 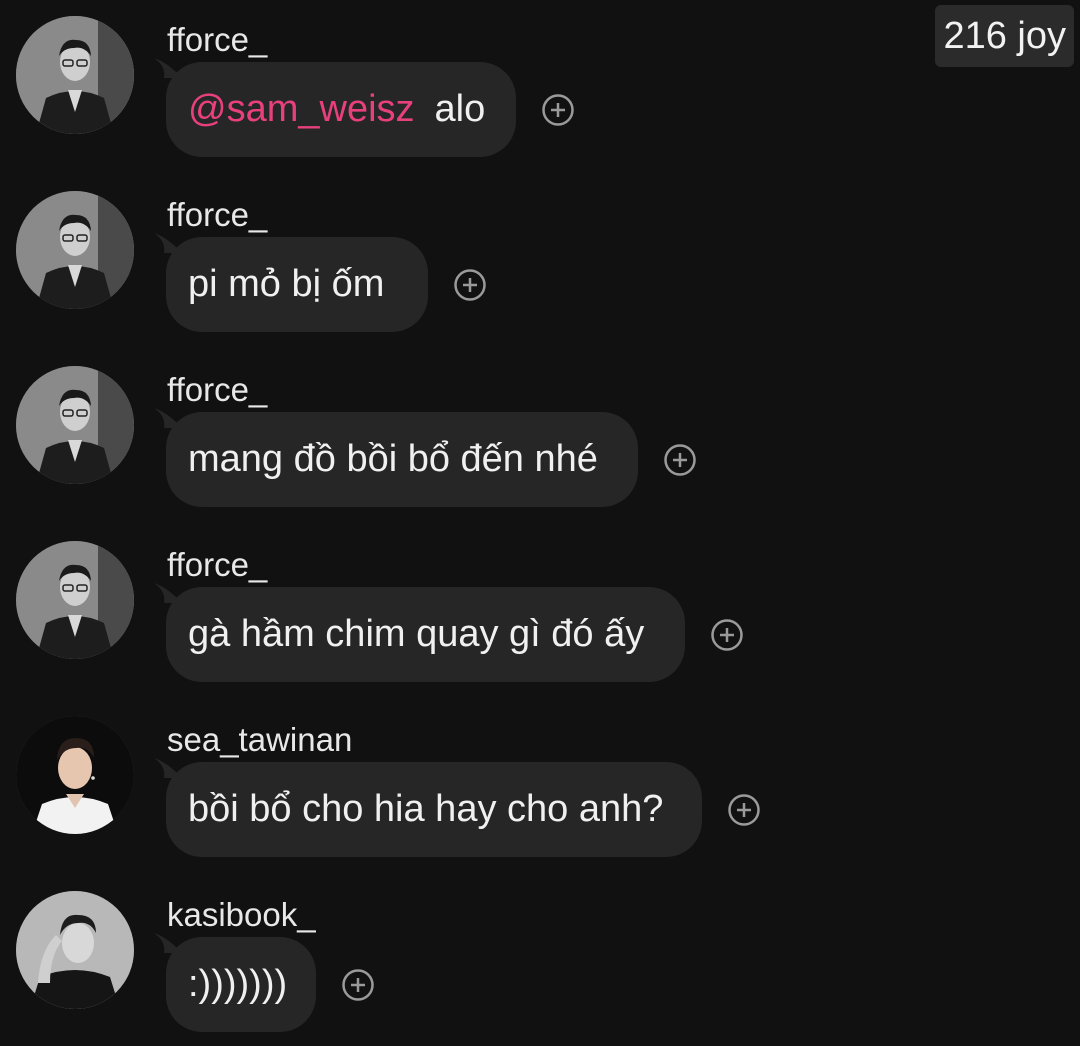 What do you see at coordinates (301, 109) in the screenshot?
I see `mention-link: @sam_weisz` at bounding box center [301, 109].